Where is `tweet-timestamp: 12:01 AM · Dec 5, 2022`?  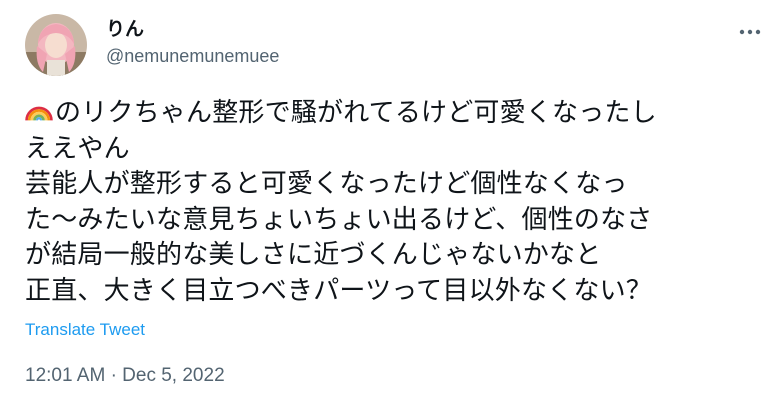
tweet-timestamp: 12:01 AM · Dec 5, 2022 is located at coordinates (125, 376).